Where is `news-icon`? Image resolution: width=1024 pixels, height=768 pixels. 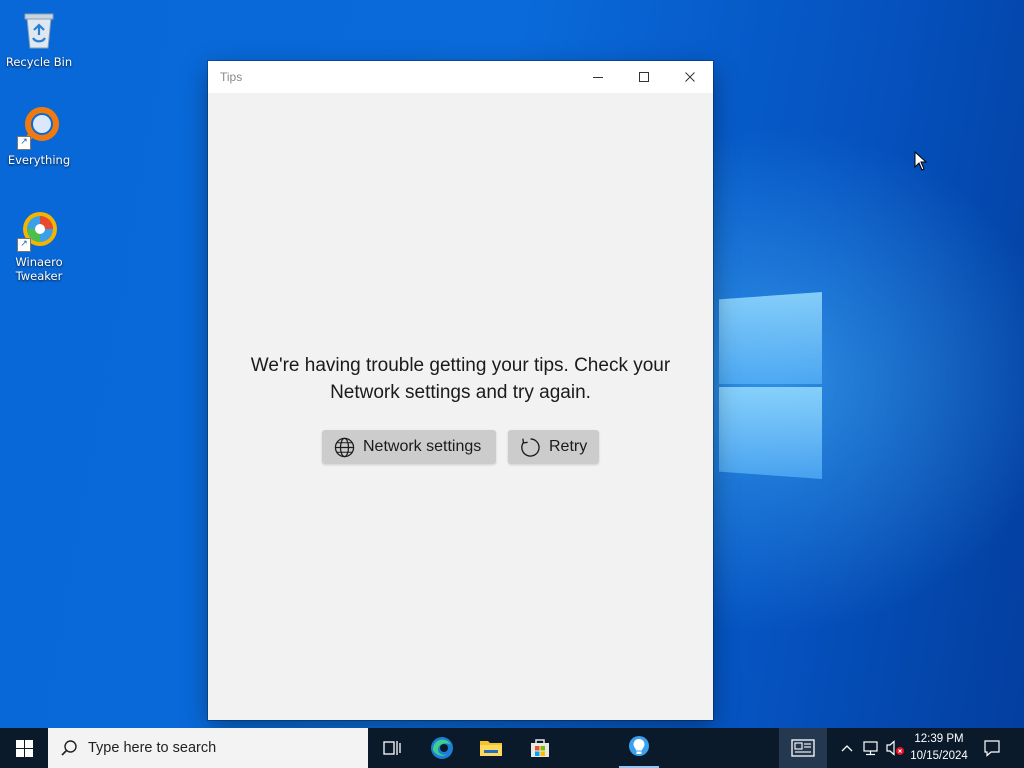
news-icon is located at coordinates (803, 748).